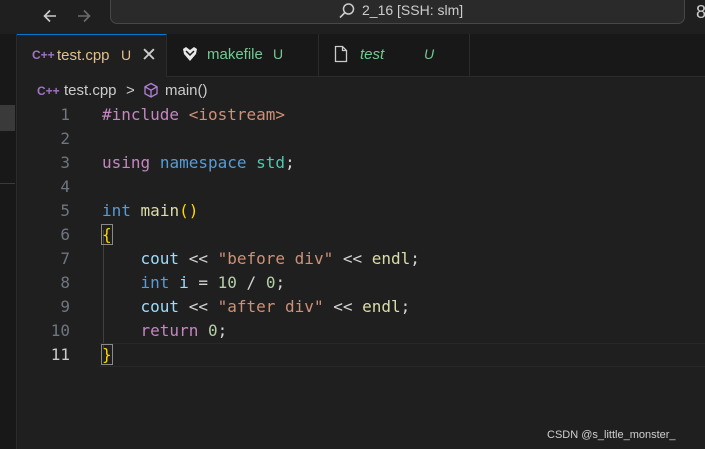 The height and width of the screenshot is (449, 705). Describe the element at coordinates (65, 186) in the screenshot. I see `line-number: 4` at that location.